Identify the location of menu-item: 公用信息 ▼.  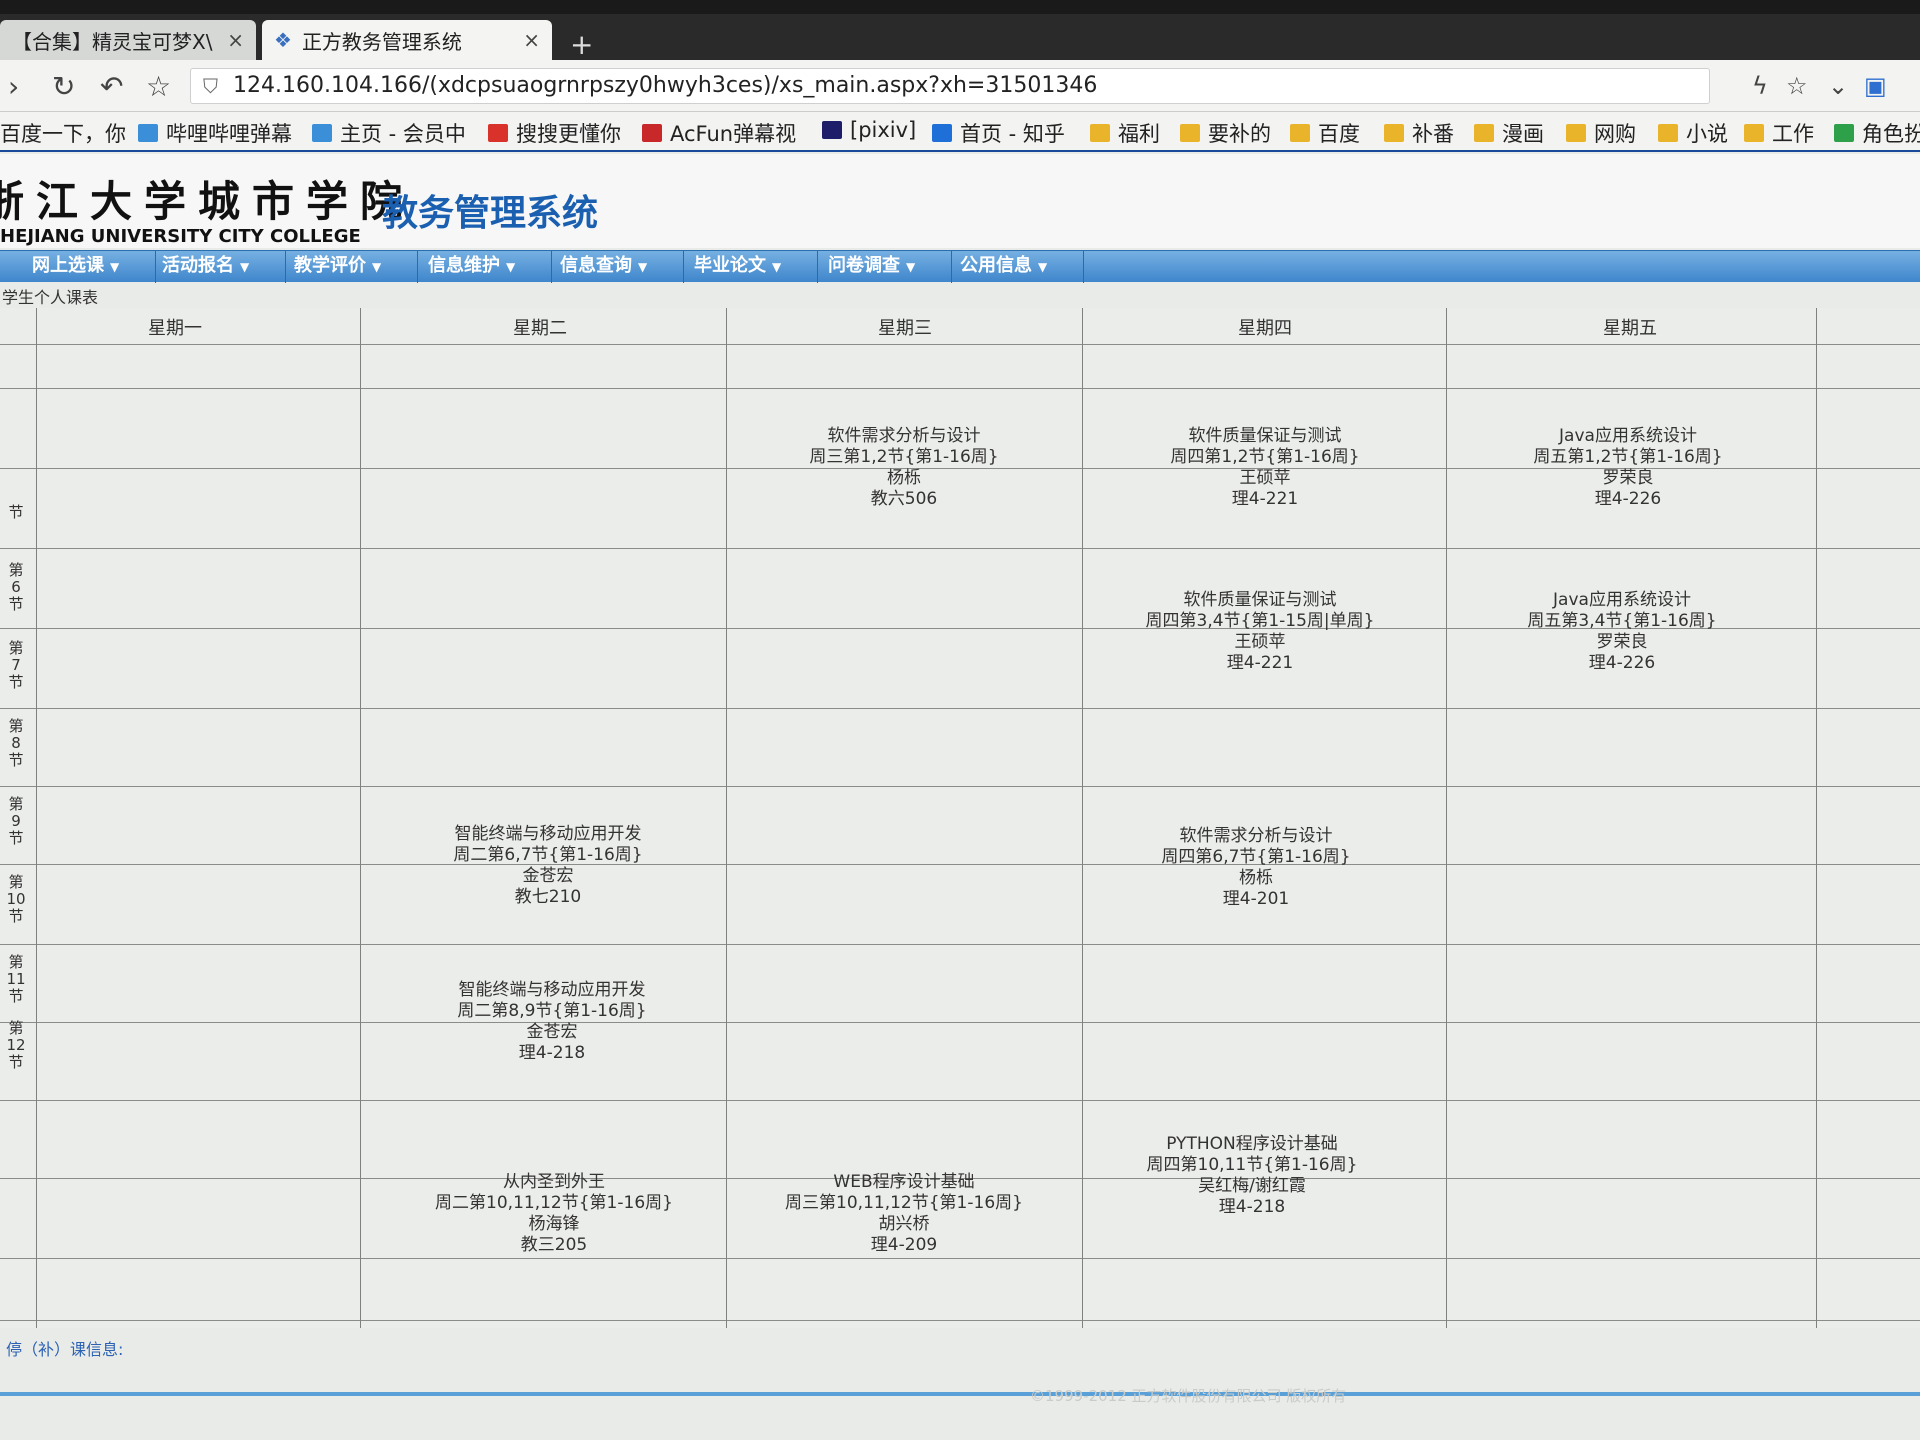
(1018, 267).